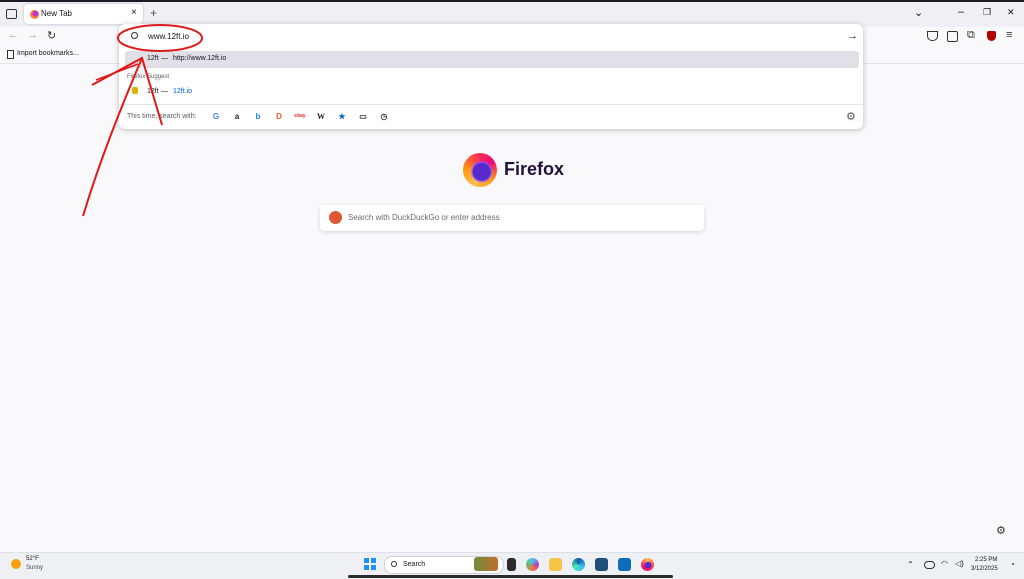  I want to click on import-bookmarks-icon, so click(10, 54).